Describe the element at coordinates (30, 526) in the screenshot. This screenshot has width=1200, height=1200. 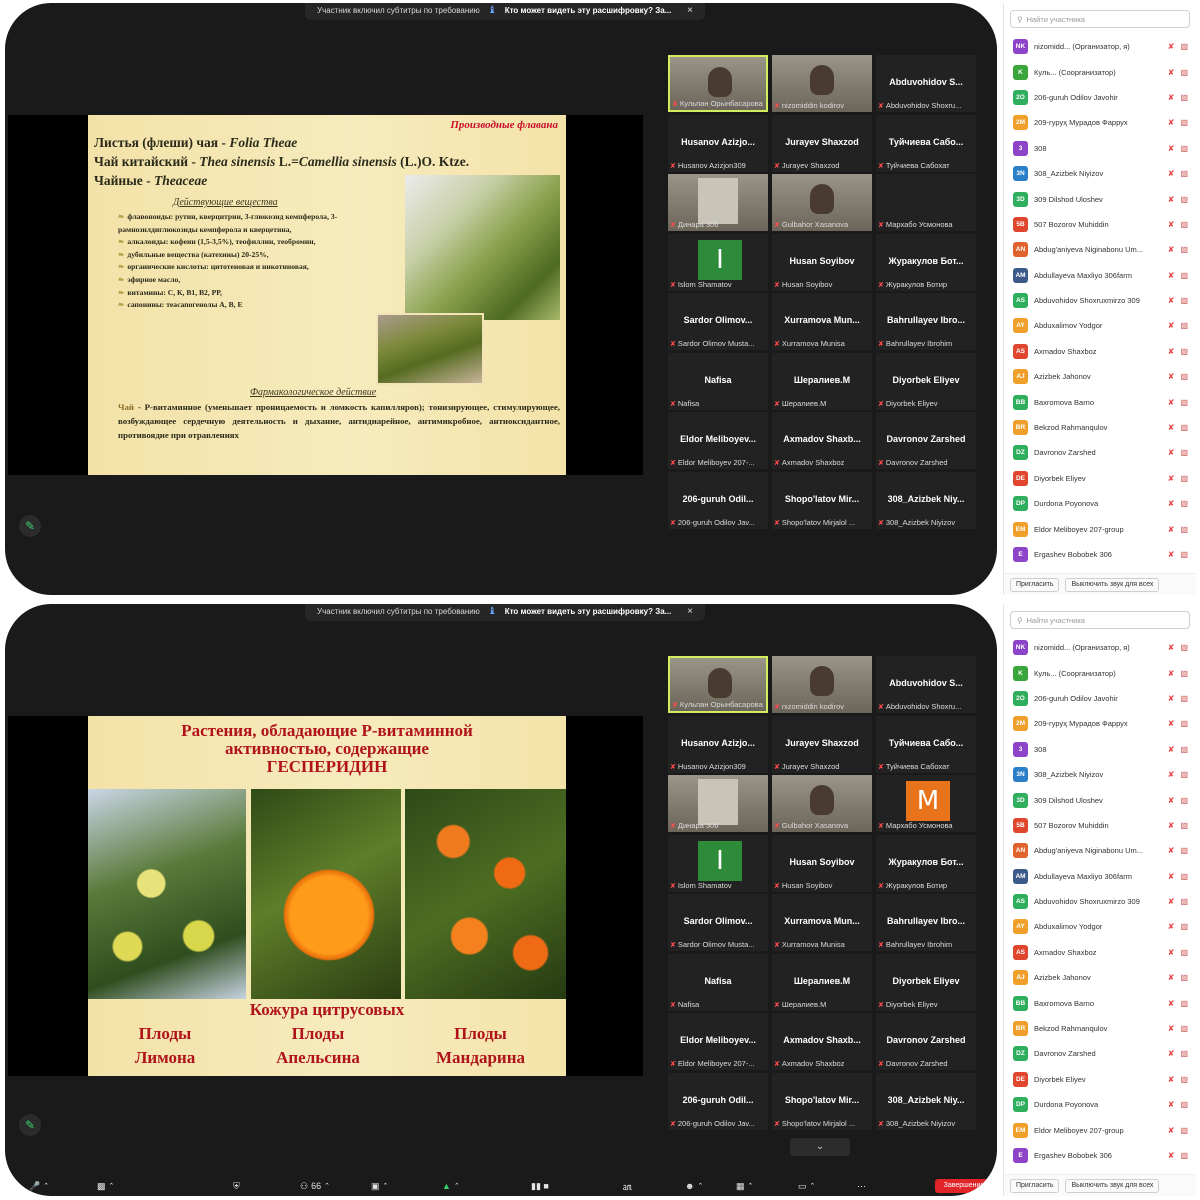
I see `annotate-pencil-icon: ✎` at that location.